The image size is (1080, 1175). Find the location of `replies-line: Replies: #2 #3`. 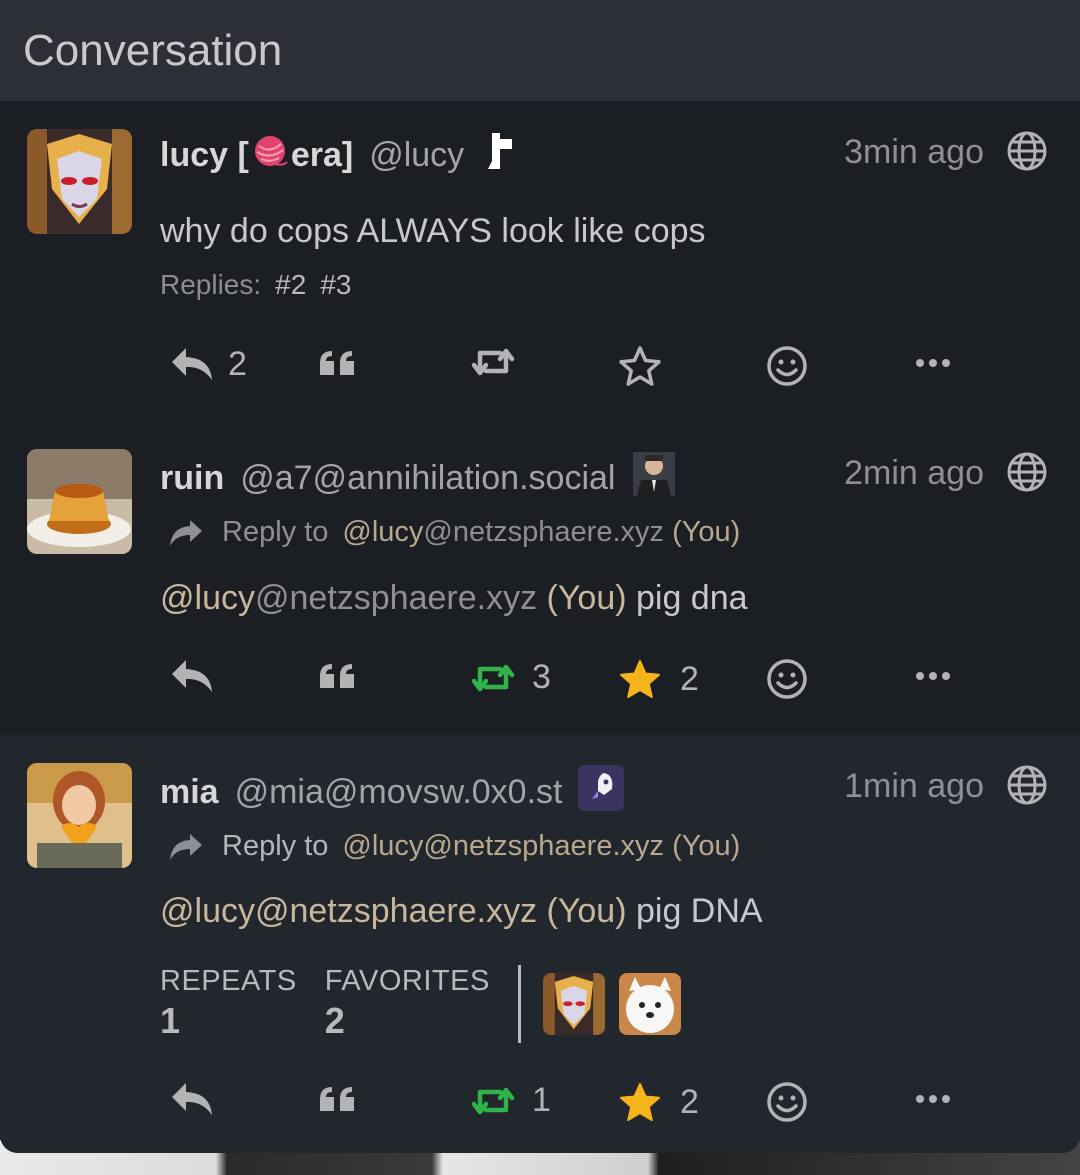

replies-line: Replies: #2 #3 is located at coordinates (255, 285).